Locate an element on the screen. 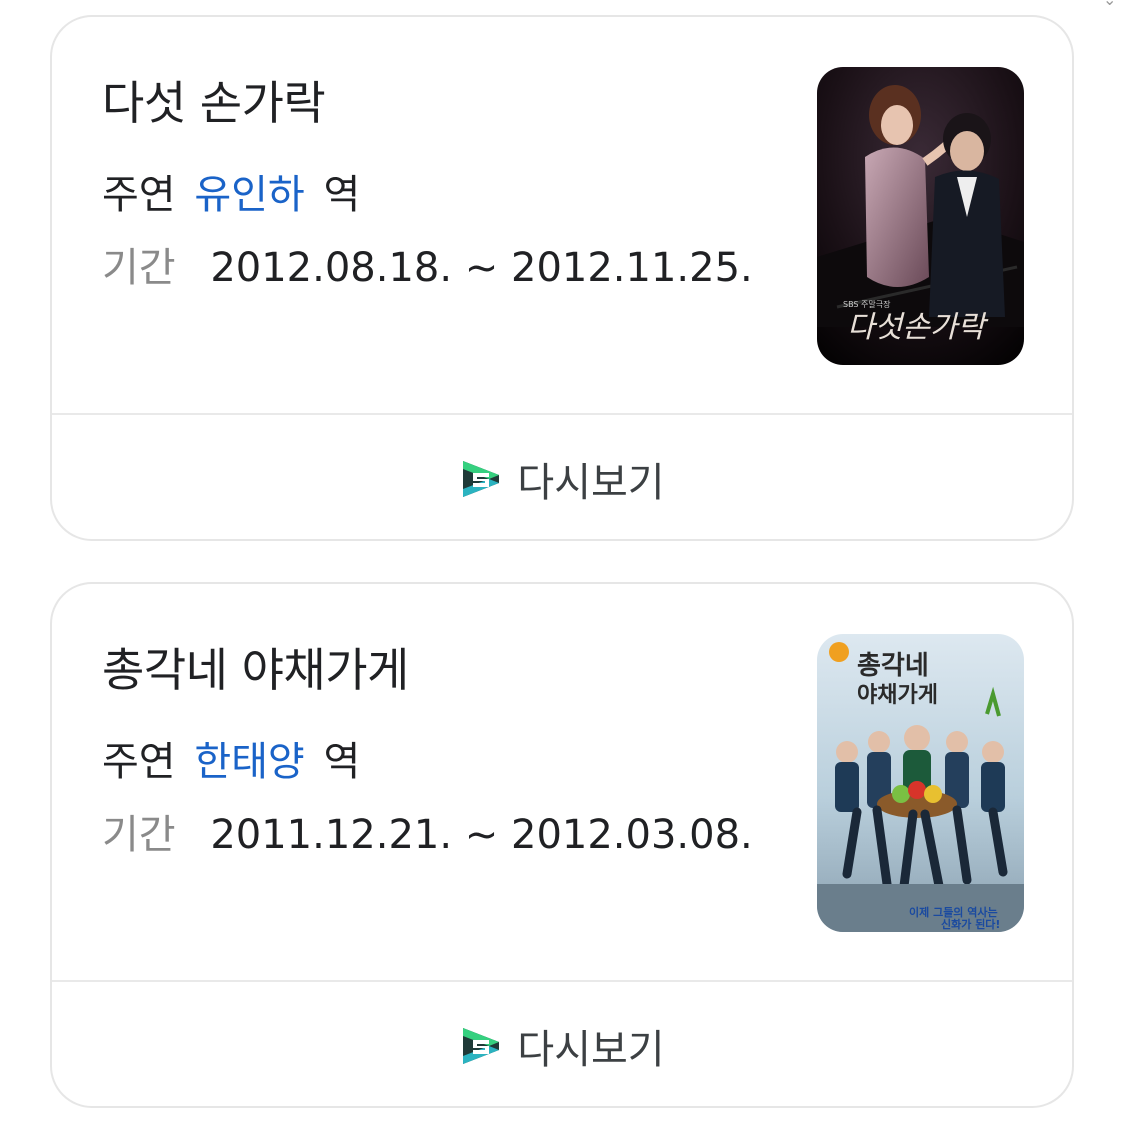 This screenshot has width=1125, height=1135. period-value: 2011.12.21. ~ 2012.03.08. is located at coordinates (481, 835).